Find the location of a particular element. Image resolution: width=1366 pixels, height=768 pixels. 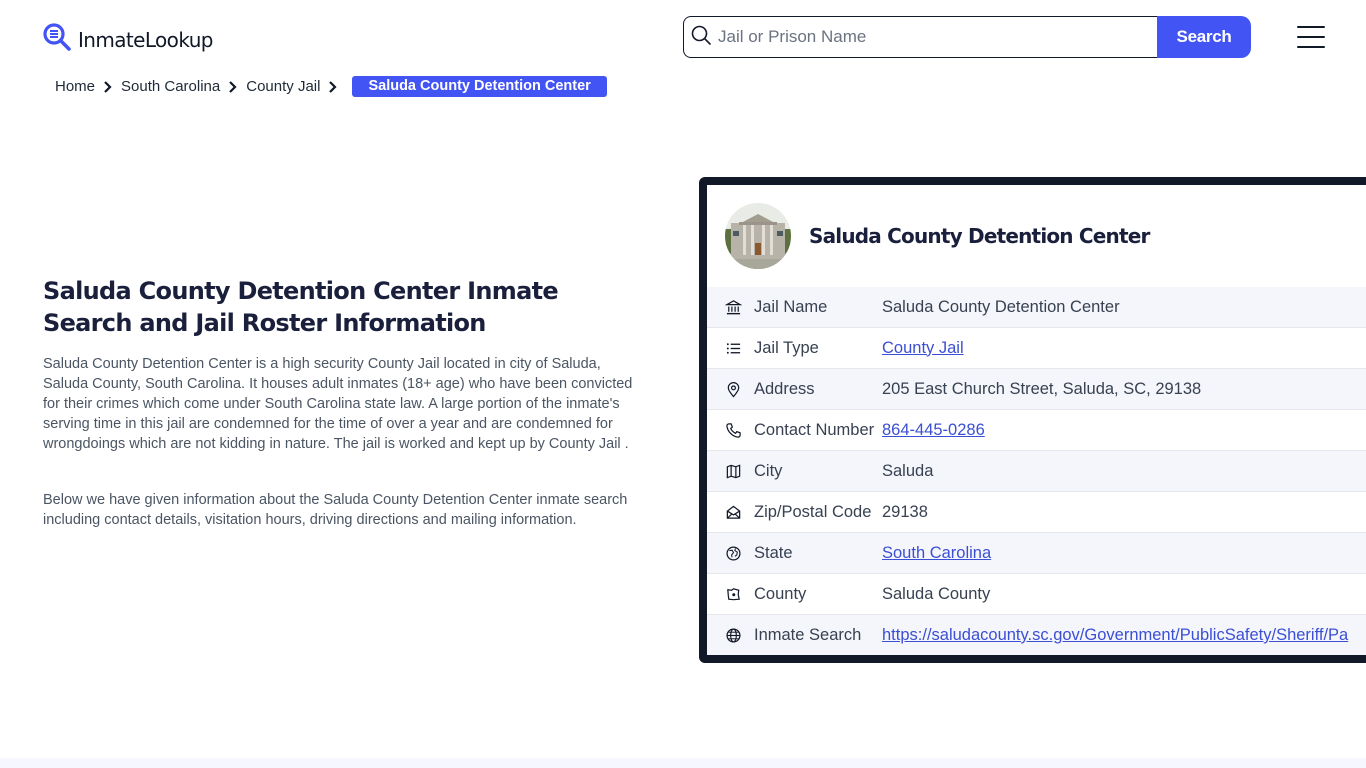

detail-row-city: City Saluda is located at coordinates (1036, 471).